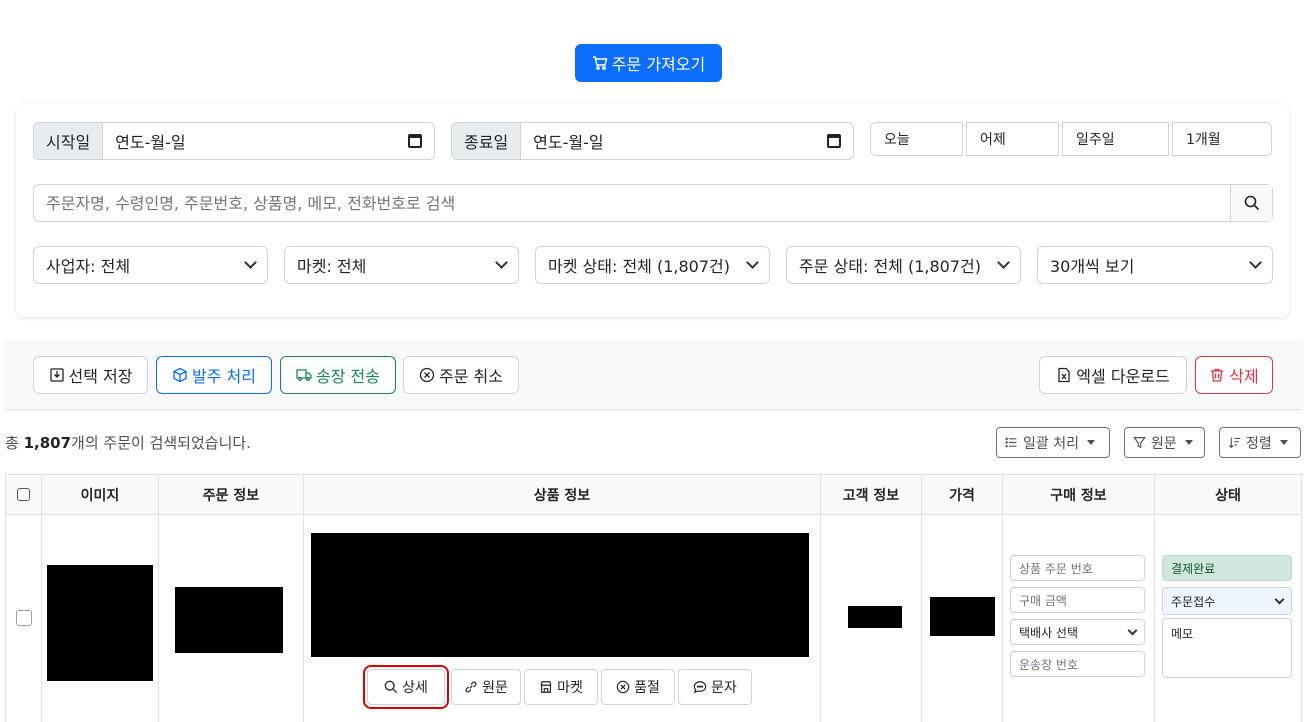 The height and width of the screenshot is (722, 1314). What do you see at coordinates (486, 687) in the screenshot?
I see `source-link-button: 원문` at bounding box center [486, 687].